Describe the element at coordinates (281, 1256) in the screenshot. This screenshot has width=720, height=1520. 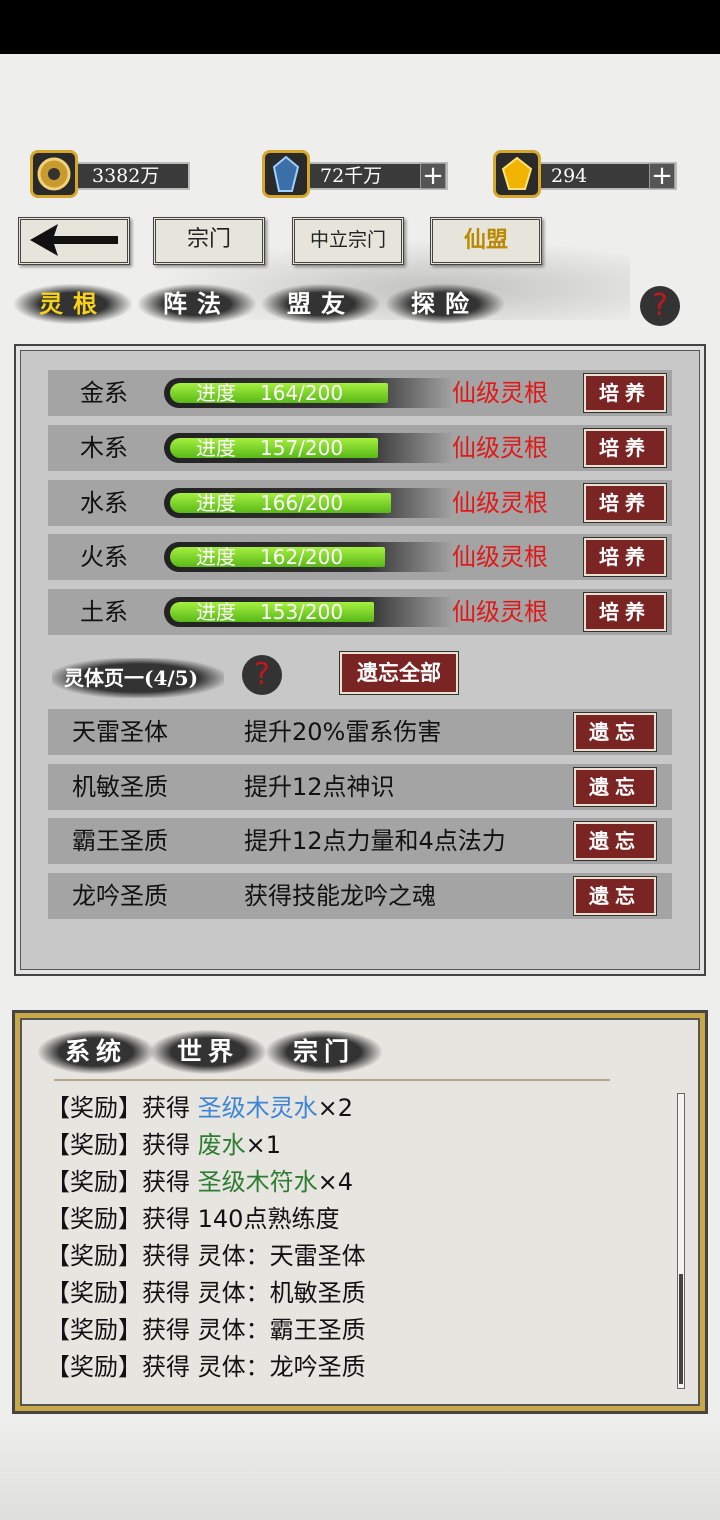
I see `chat-suffix: 灵体：天雷圣体` at that location.